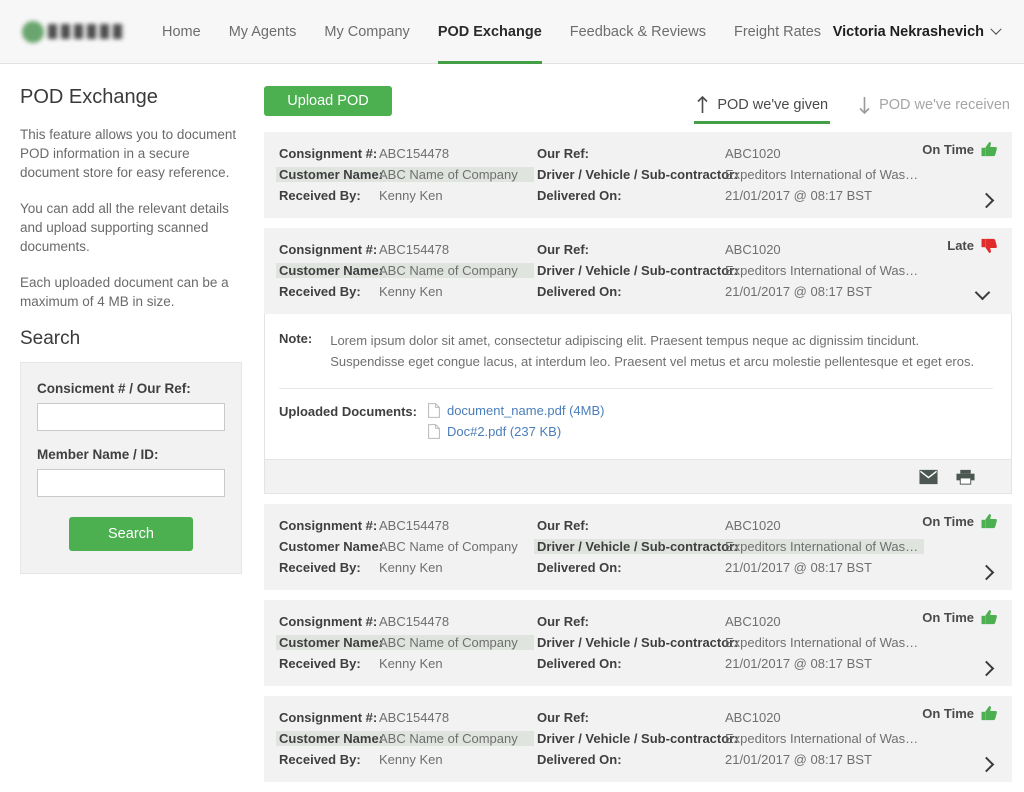 The height and width of the screenshot is (792, 1024). What do you see at coordinates (638, 31) in the screenshot?
I see `nav-link-feedback-reviews: Feedback & Reviews` at bounding box center [638, 31].